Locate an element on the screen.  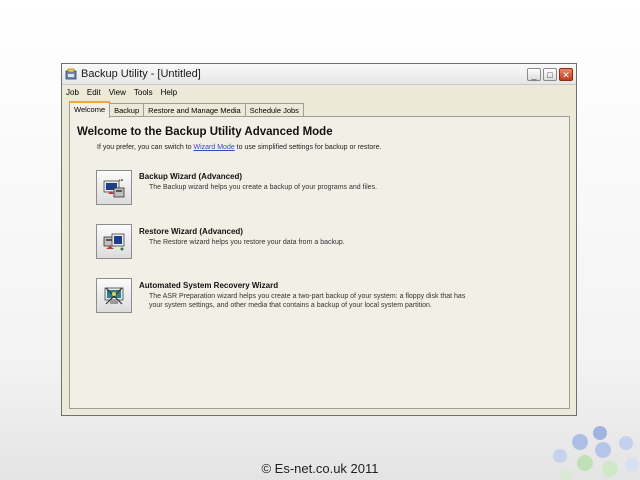
maximize-button: □ is located at coordinates (550, 74).